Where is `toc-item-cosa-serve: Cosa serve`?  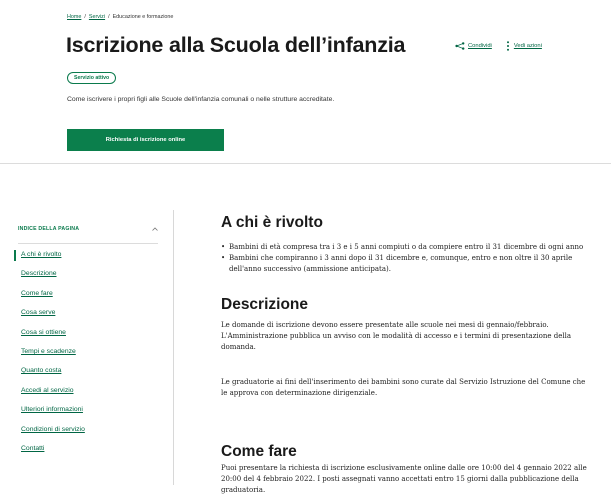 toc-item-cosa-serve: Cosa serve is located at coordinates (38, 312).